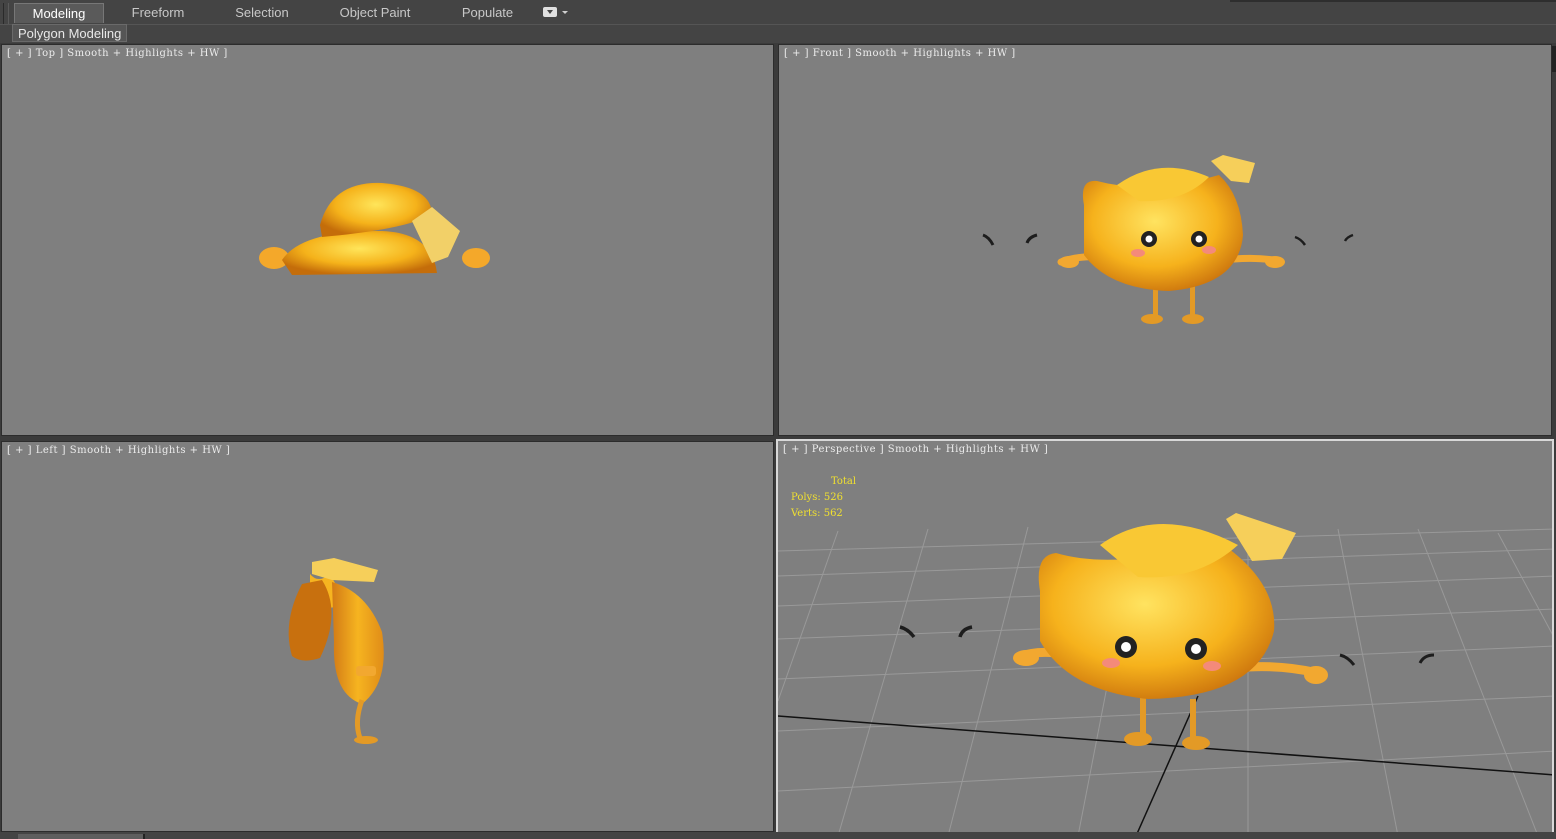 The width and height of the screenshot is (1556, 839). Describe the element at coordinates (81, 836) in the screenshot. I see `status-bar-segment` at that location.